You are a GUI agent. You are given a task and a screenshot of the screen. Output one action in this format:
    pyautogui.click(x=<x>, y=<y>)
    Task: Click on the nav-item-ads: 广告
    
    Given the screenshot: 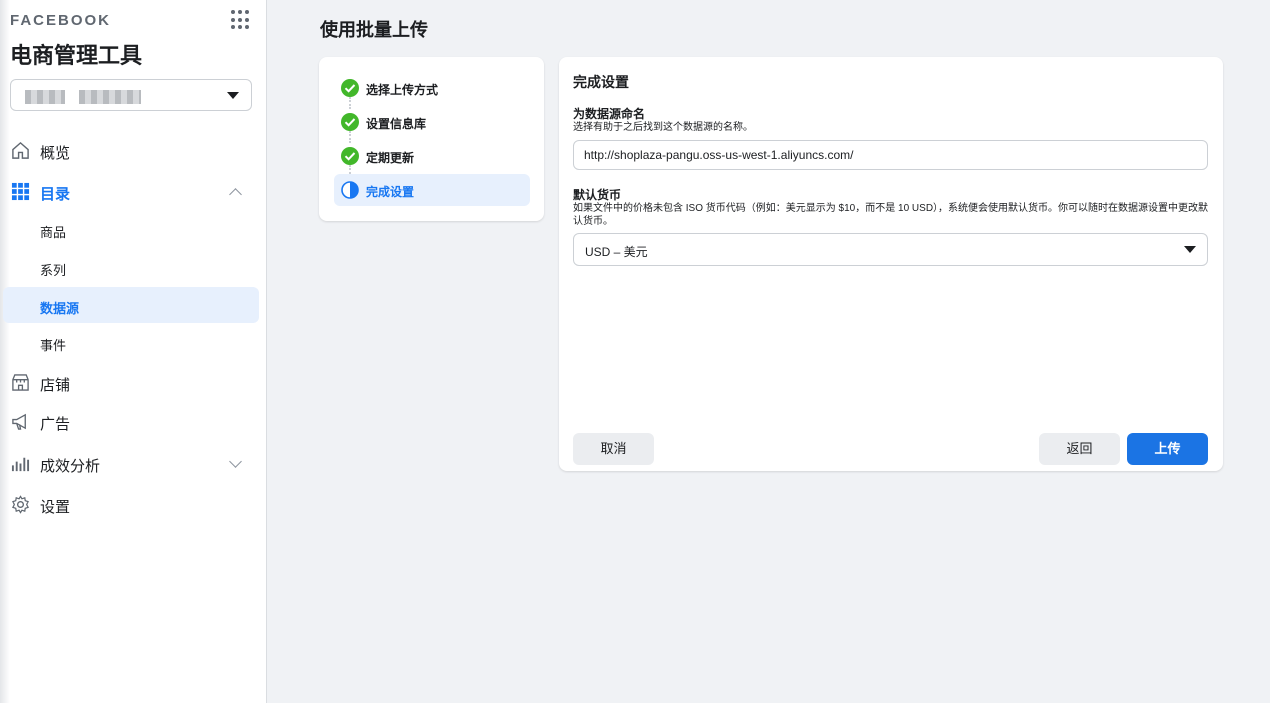 What is the action you would take?
    pyautogui.click(x=133, y=421)
    